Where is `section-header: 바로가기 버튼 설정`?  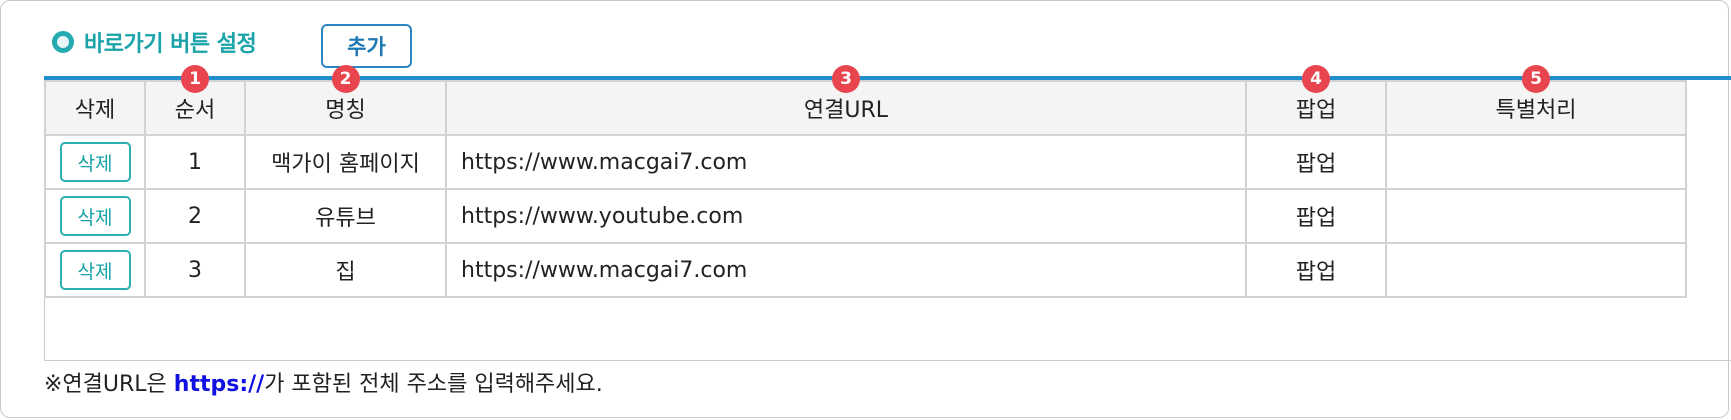
section-header: 바로가기 버튼 설정 is located at coordinates (154, 42).